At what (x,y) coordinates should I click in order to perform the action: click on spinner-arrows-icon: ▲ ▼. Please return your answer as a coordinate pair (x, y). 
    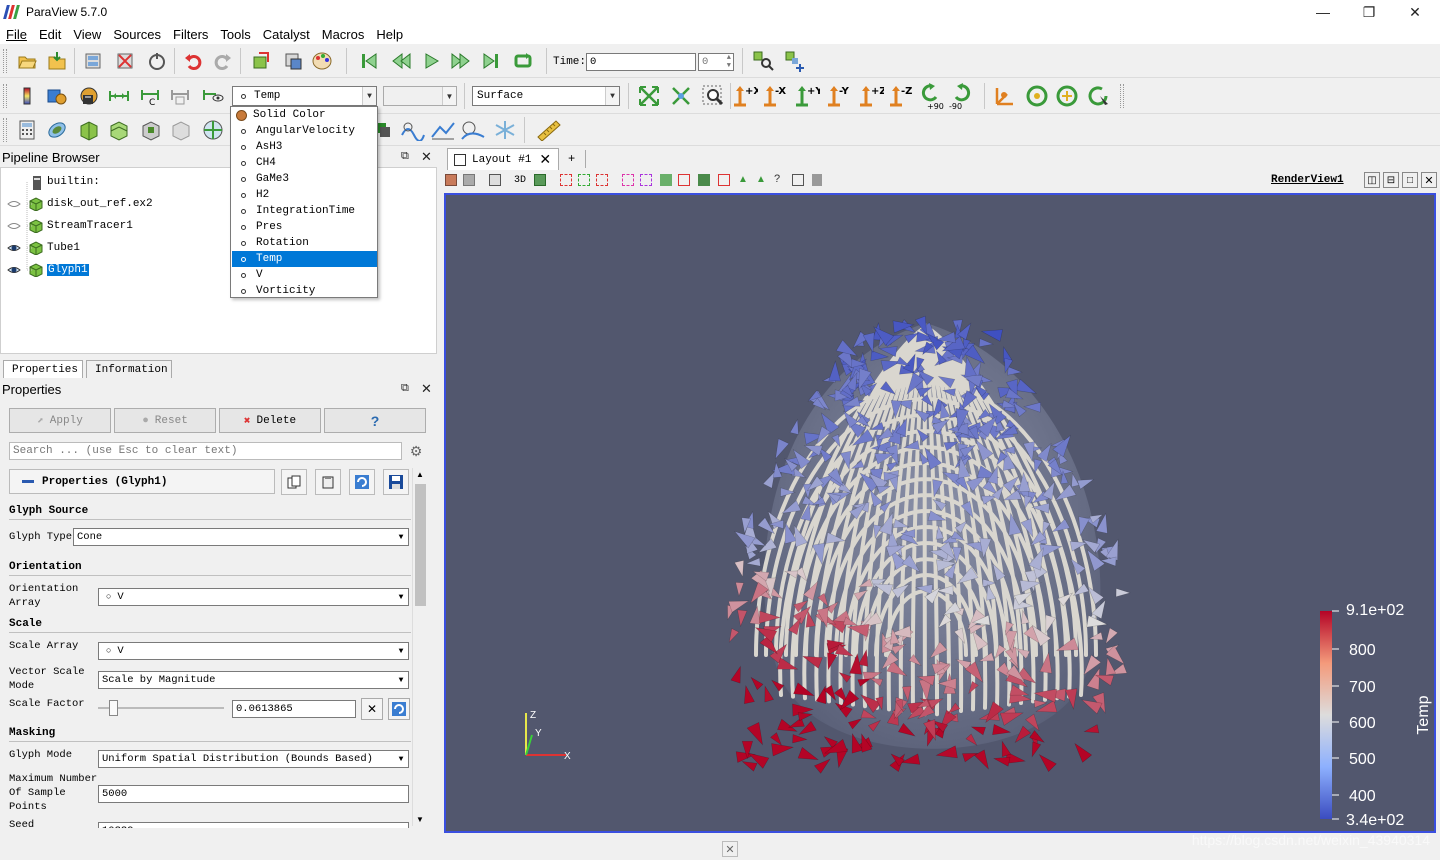
    Looking at the image, I should click on (729, 62).